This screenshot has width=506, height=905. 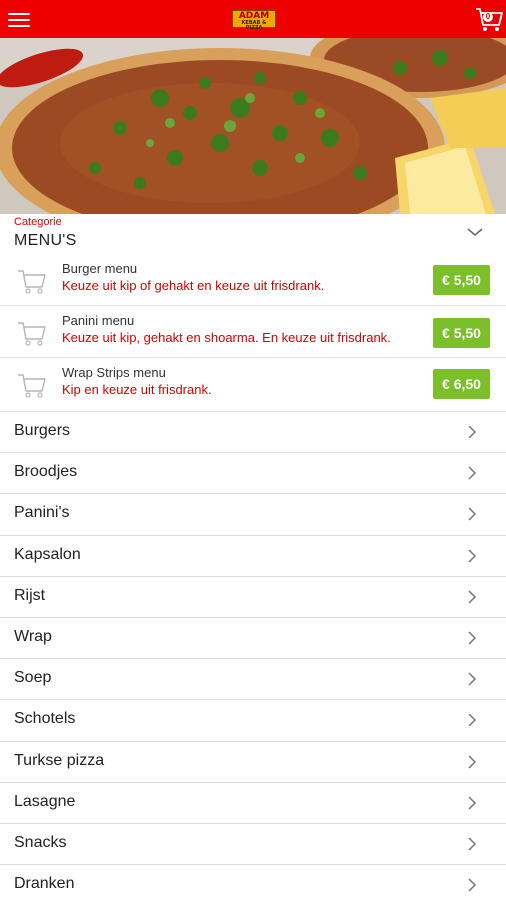 What do you see at coordinates (33, 636) in the screenshot?
I see `category-label: Wrap` at bounding box center [33, 636].